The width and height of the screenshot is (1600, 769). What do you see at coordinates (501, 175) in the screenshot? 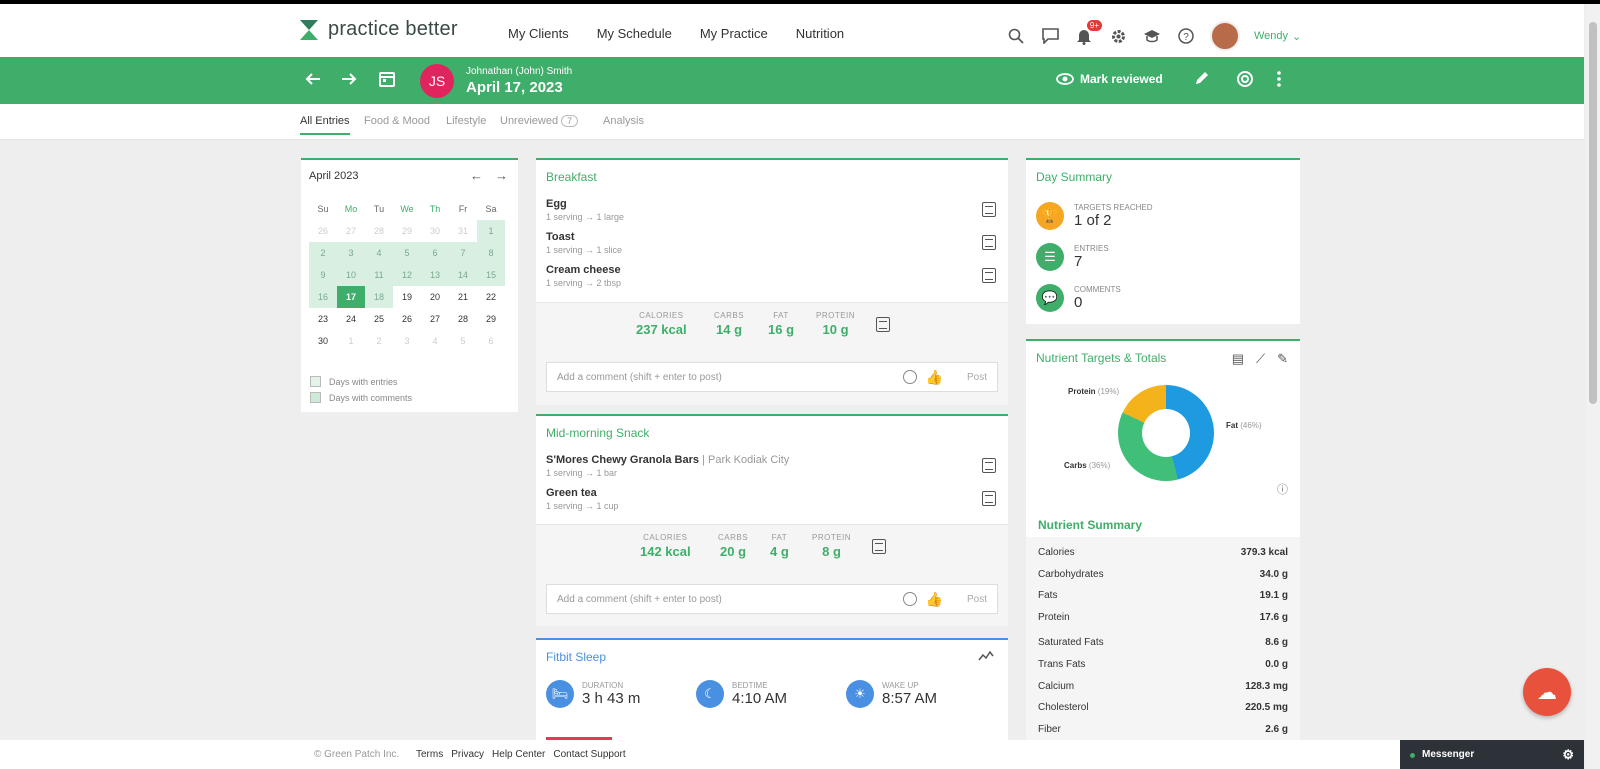
I see `next-month-icon: →` at bounding box center [501, 175].